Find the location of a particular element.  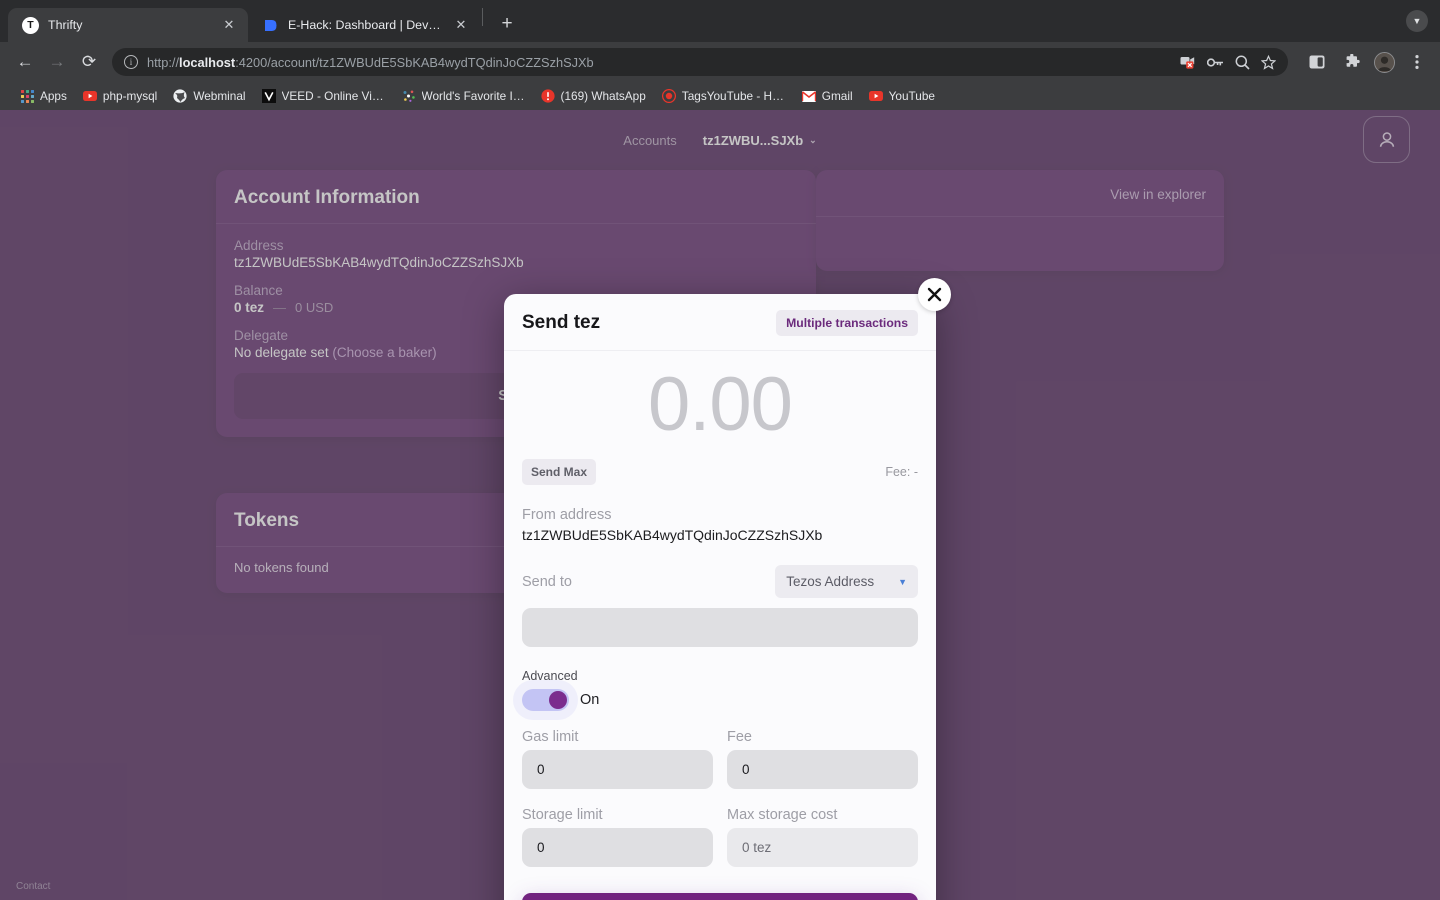

tab-divider is located at coordinates (482, 17).